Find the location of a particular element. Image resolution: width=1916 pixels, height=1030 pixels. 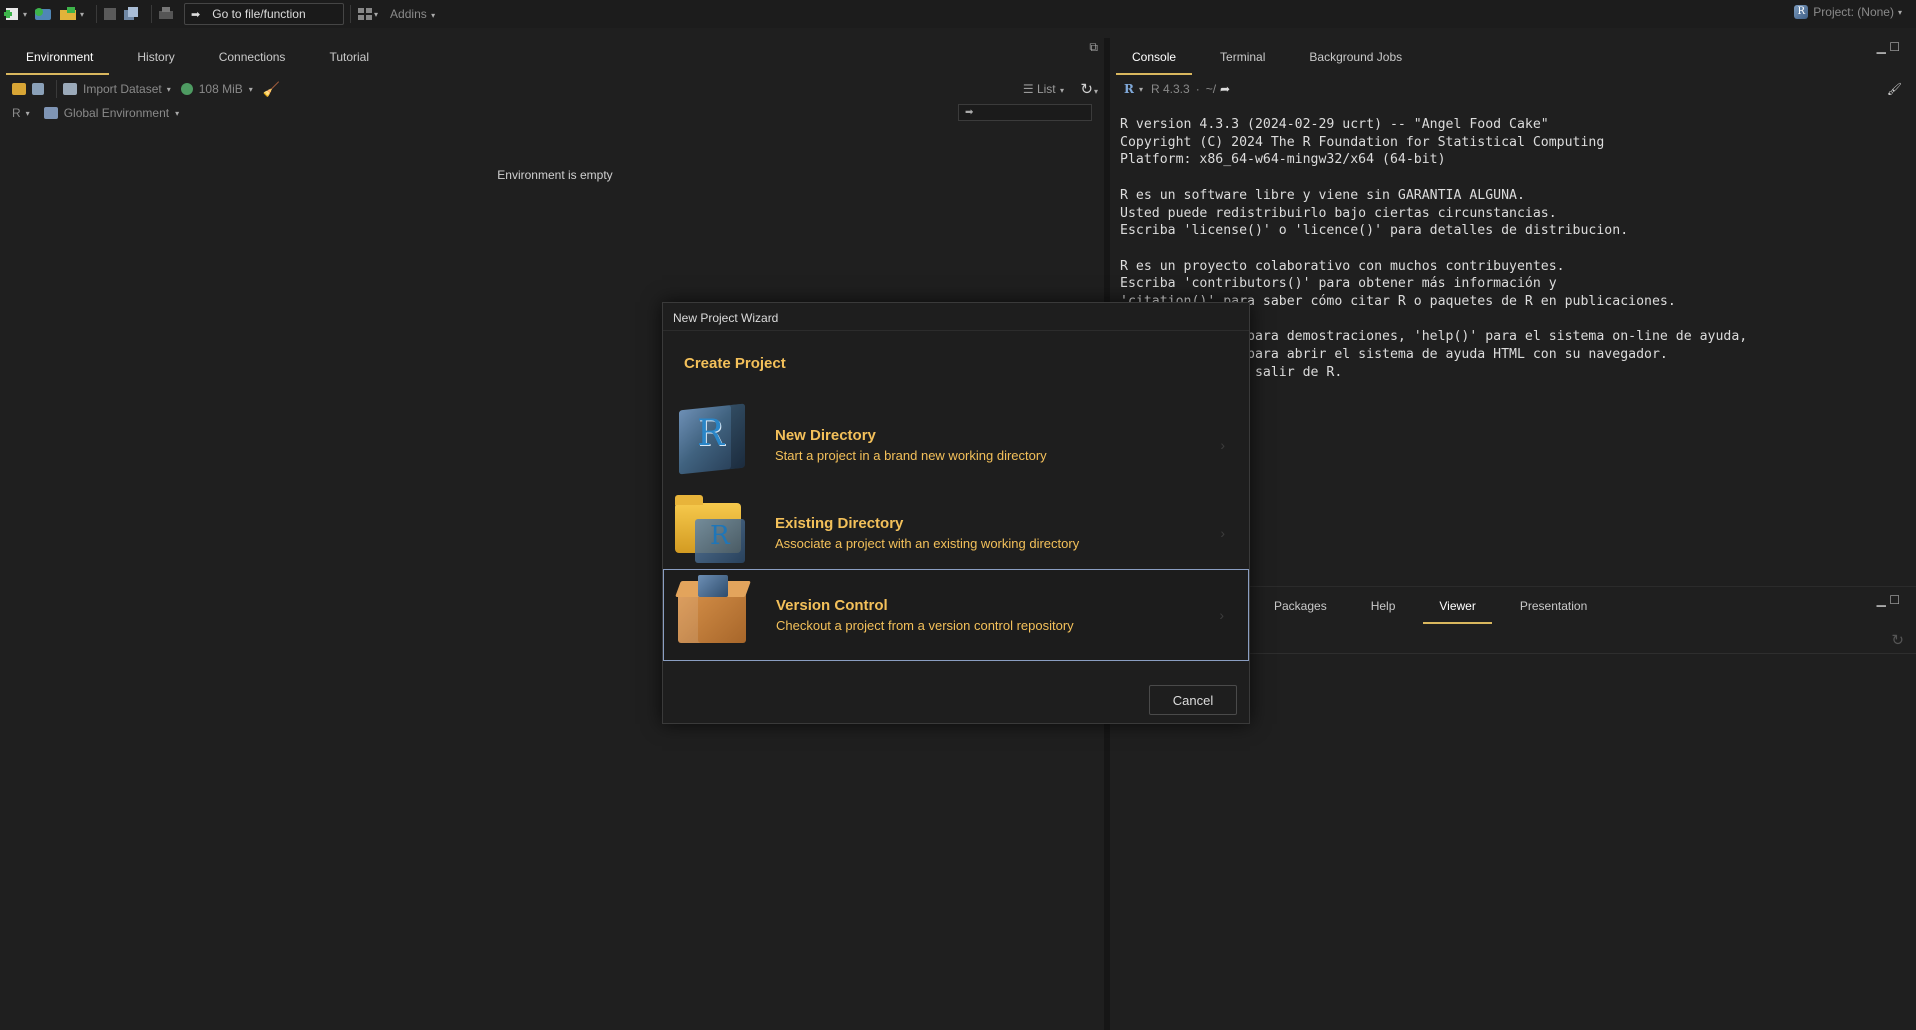

project-label: Project: (None) is located at coordinates (1853, 12).